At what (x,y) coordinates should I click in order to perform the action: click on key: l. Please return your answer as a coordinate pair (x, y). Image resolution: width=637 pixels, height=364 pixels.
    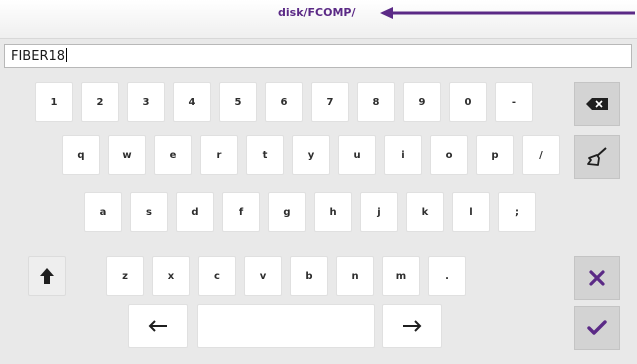
    Looking at the image, I should click on (471, 212).